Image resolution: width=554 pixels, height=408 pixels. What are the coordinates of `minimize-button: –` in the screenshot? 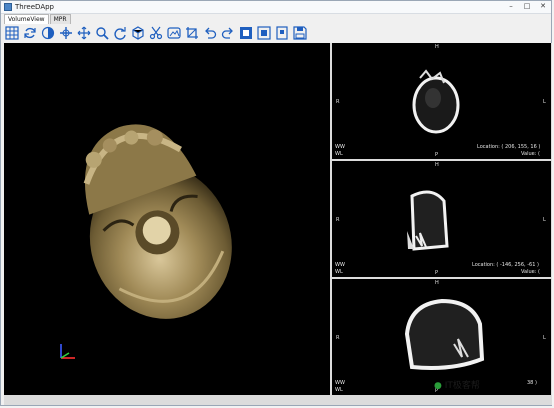 It's located at (511, 6).